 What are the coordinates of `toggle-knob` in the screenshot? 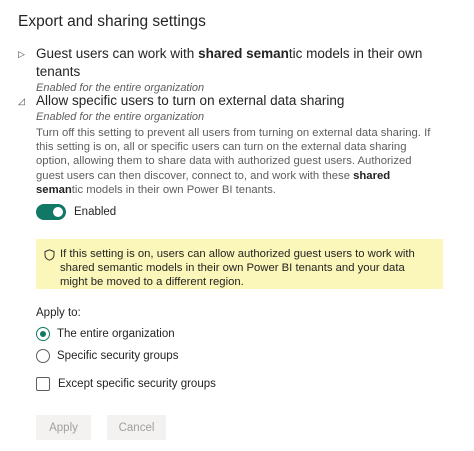 It's located at (58, 212).